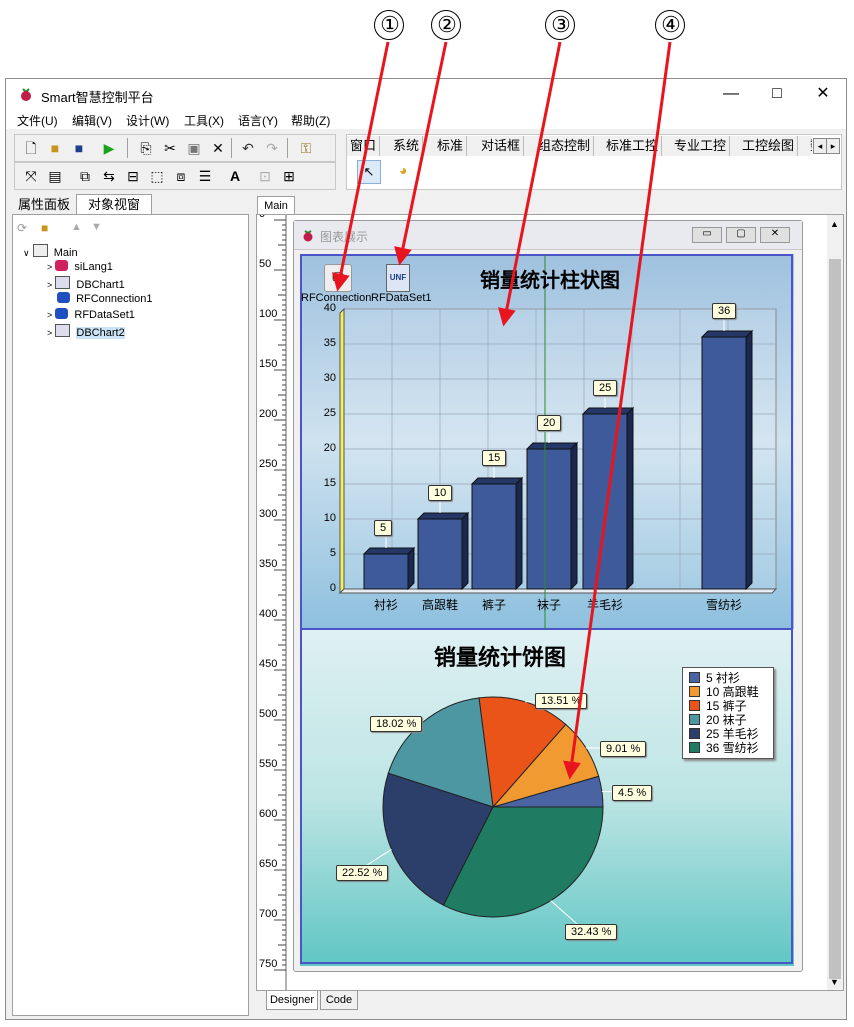  Describe the element at coordinates (26, 94) in the screenshot. I see `raspberry-icon` at that location.